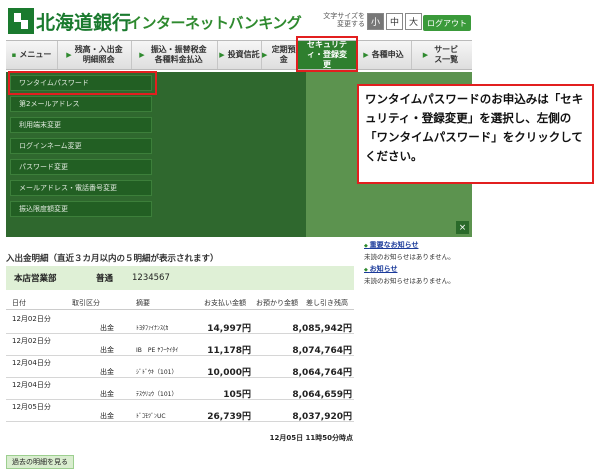 This screenshot has width=600, height=475. Describe the element at coordinates (447, 23) in the screenshot. I see `logout-button: ログアウト` at that location.